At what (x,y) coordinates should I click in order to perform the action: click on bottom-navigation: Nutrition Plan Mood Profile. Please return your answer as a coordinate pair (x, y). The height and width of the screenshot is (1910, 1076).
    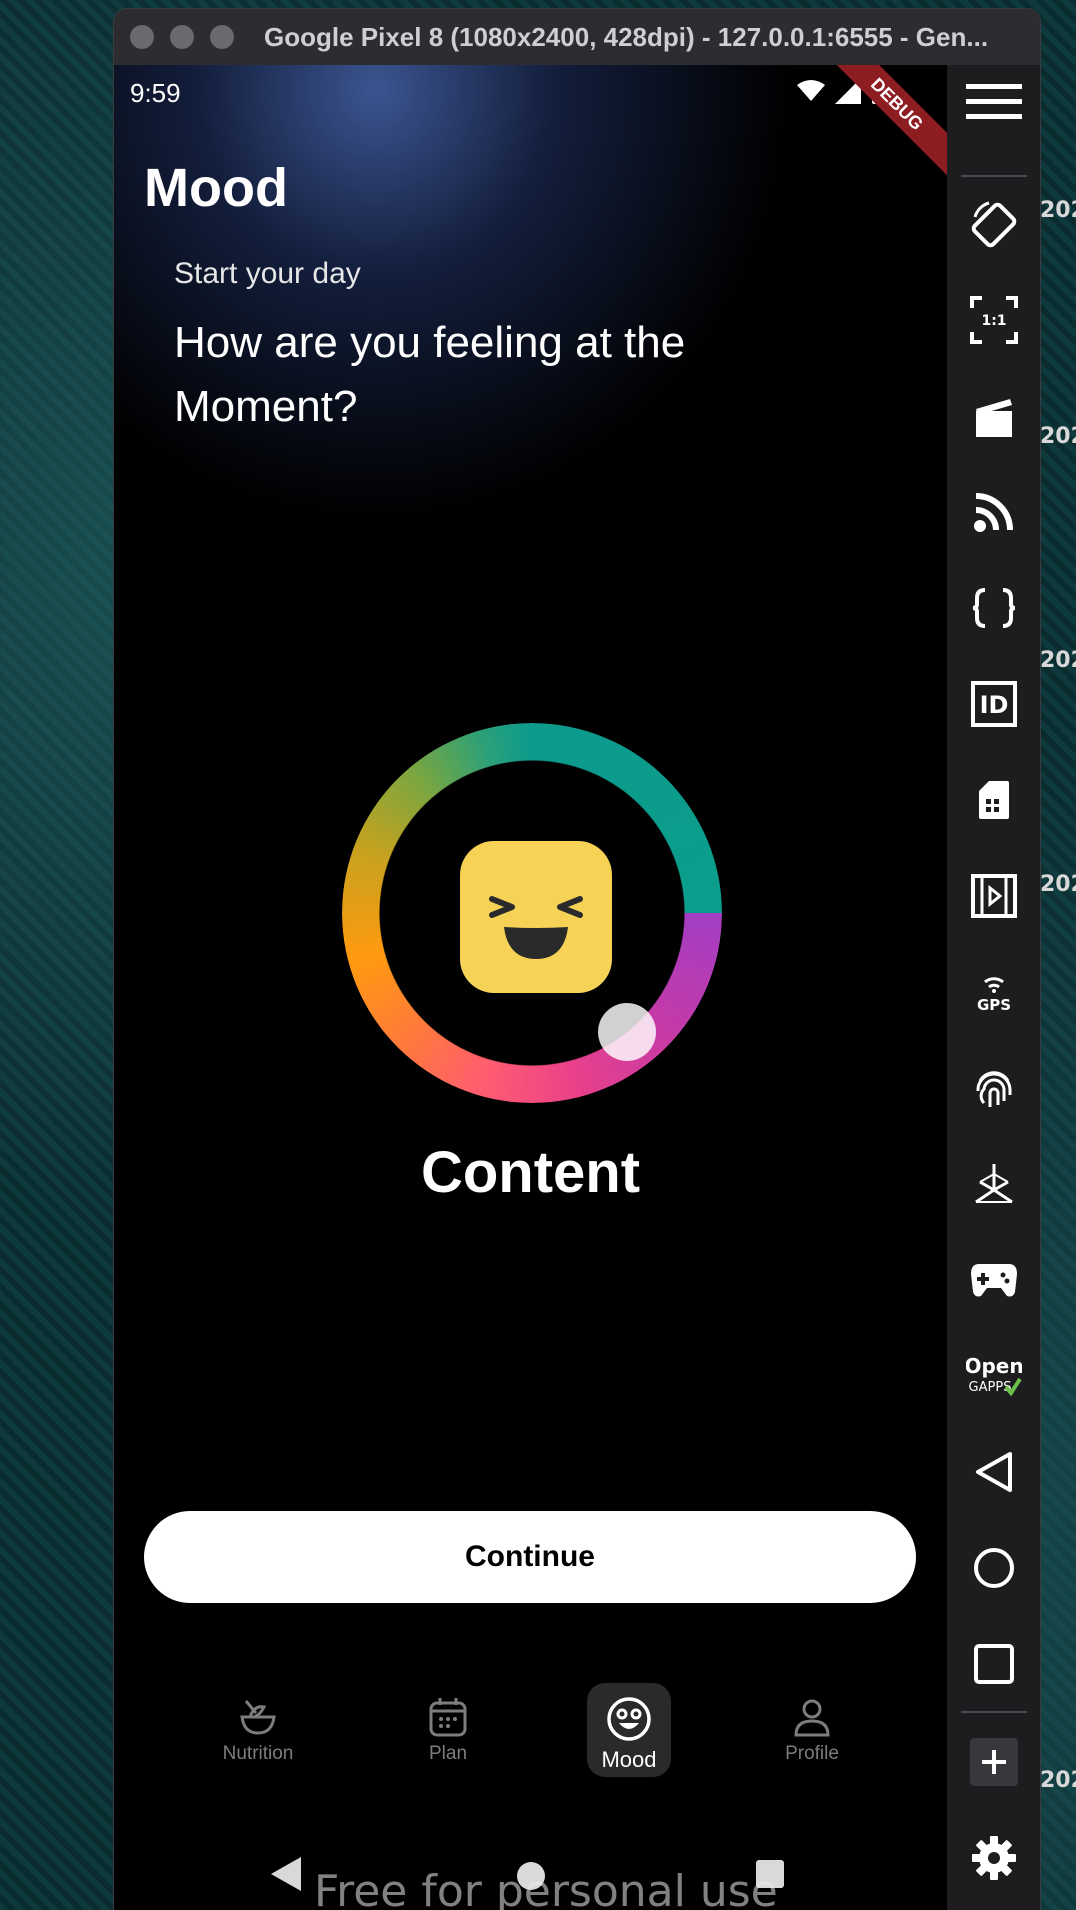
    Looking at the image, I should click on (530, 1730).